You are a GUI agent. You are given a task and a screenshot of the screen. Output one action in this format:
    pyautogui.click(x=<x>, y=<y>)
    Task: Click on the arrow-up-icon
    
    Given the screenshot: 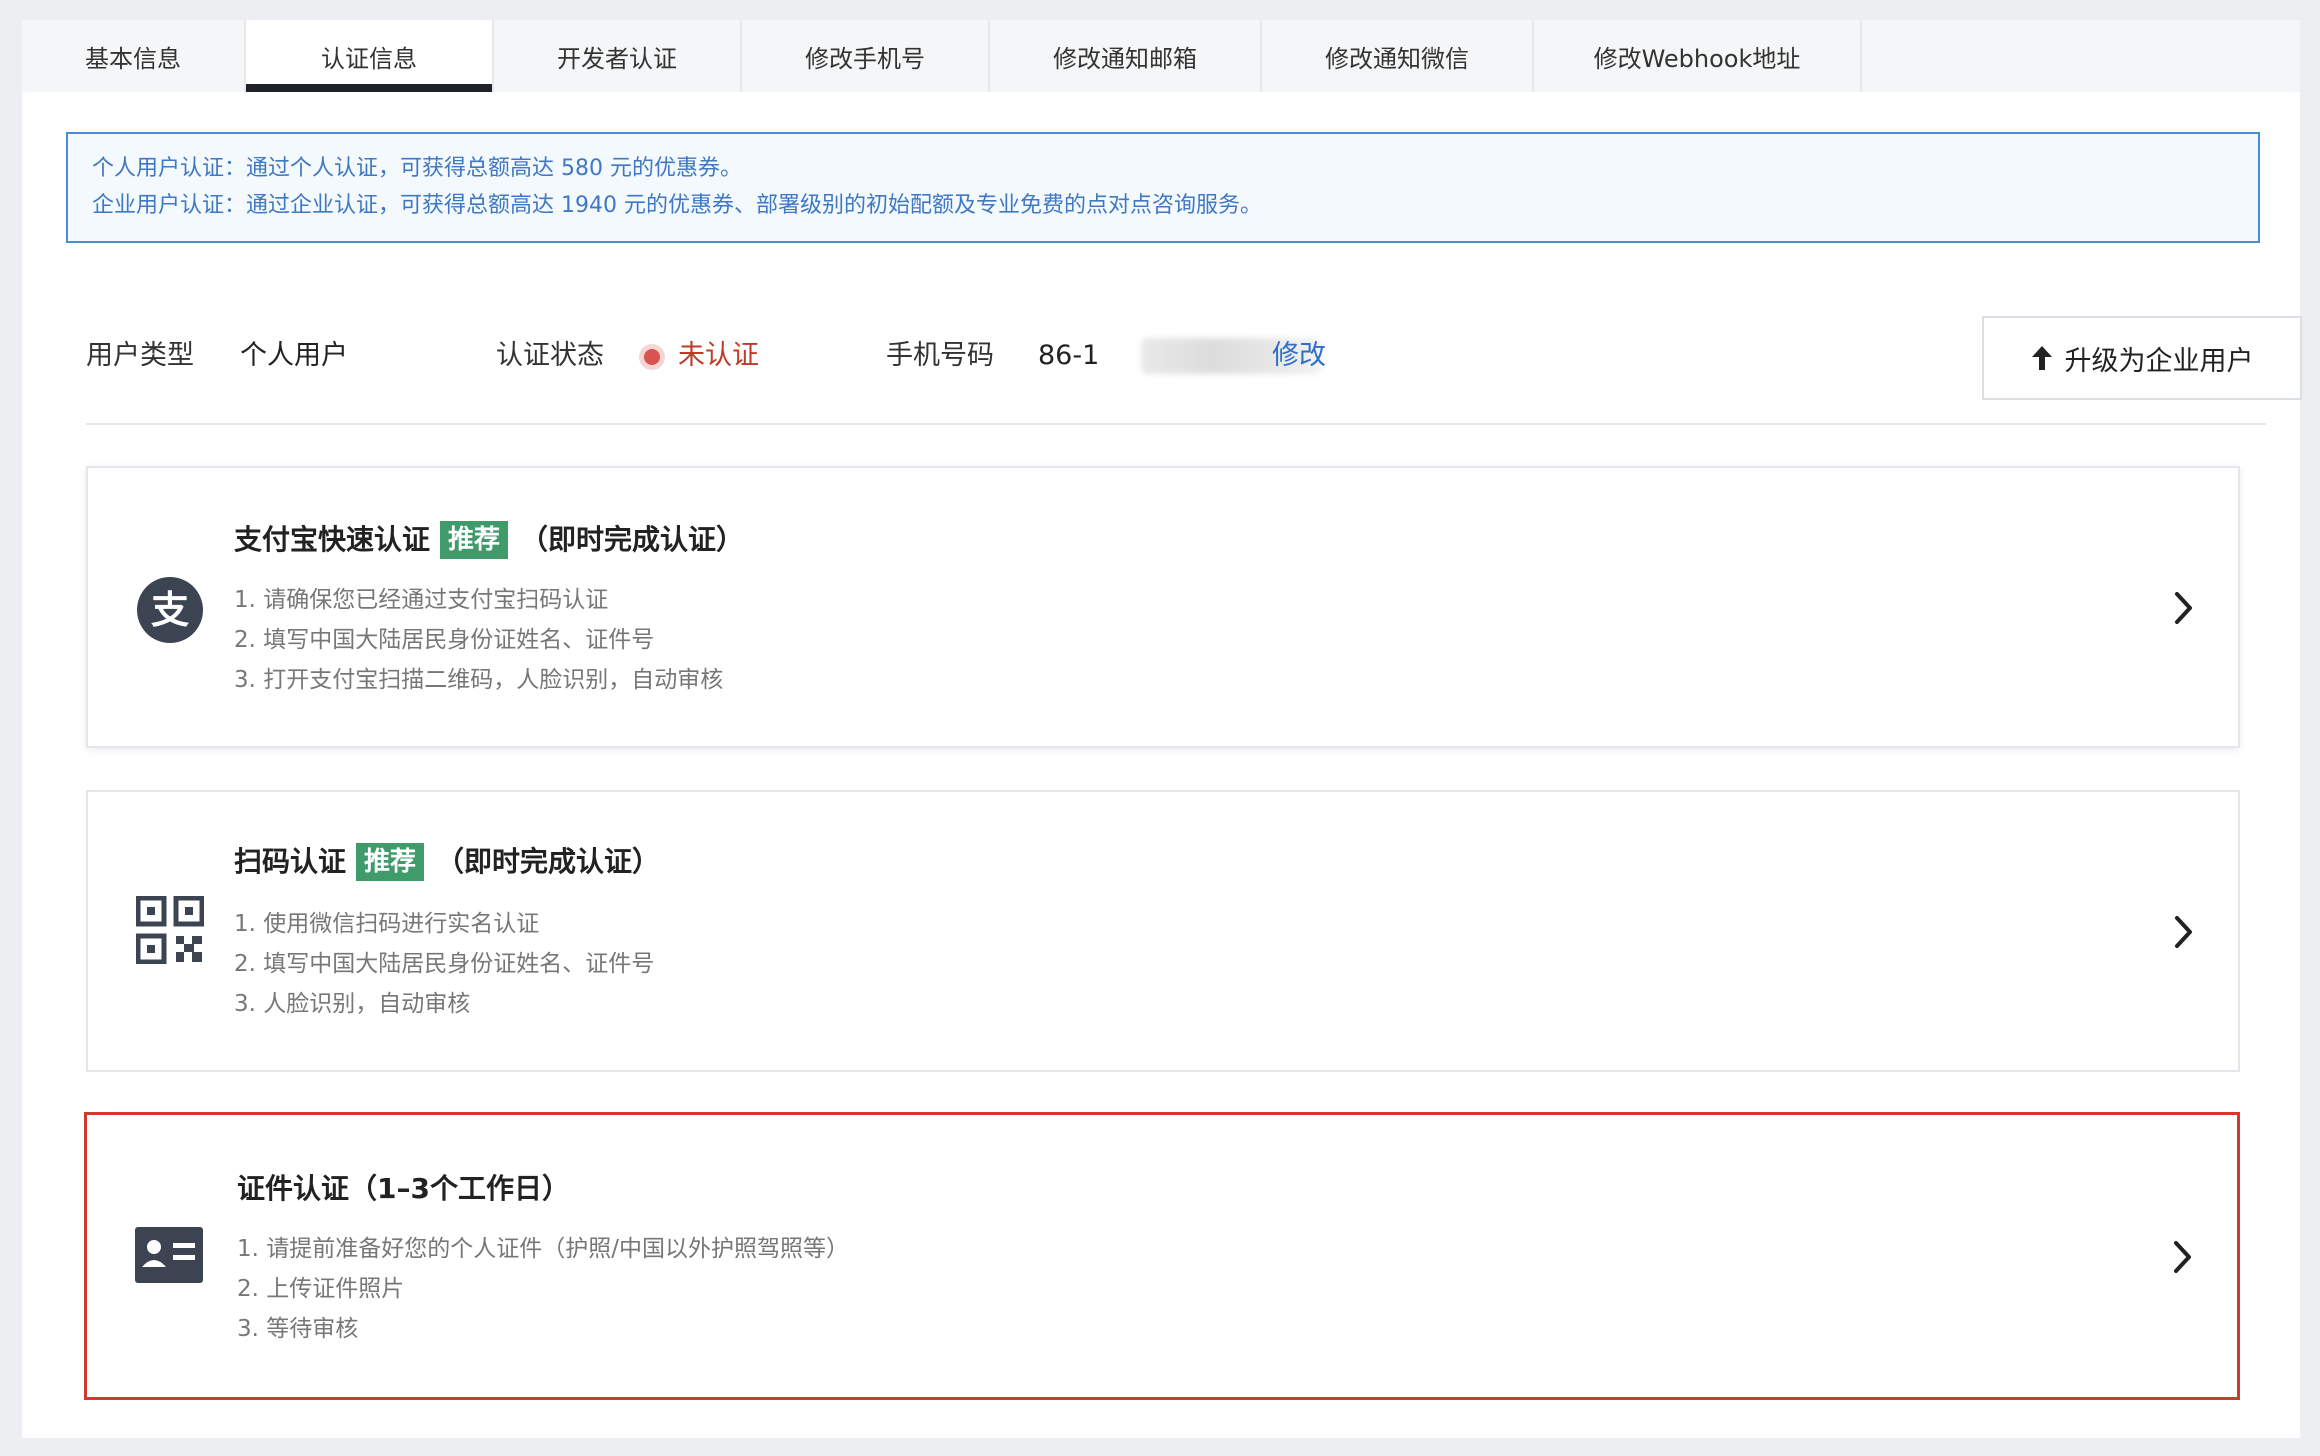 What is the action you would take?
    pyautogui.click(x=2042, y=358)
    